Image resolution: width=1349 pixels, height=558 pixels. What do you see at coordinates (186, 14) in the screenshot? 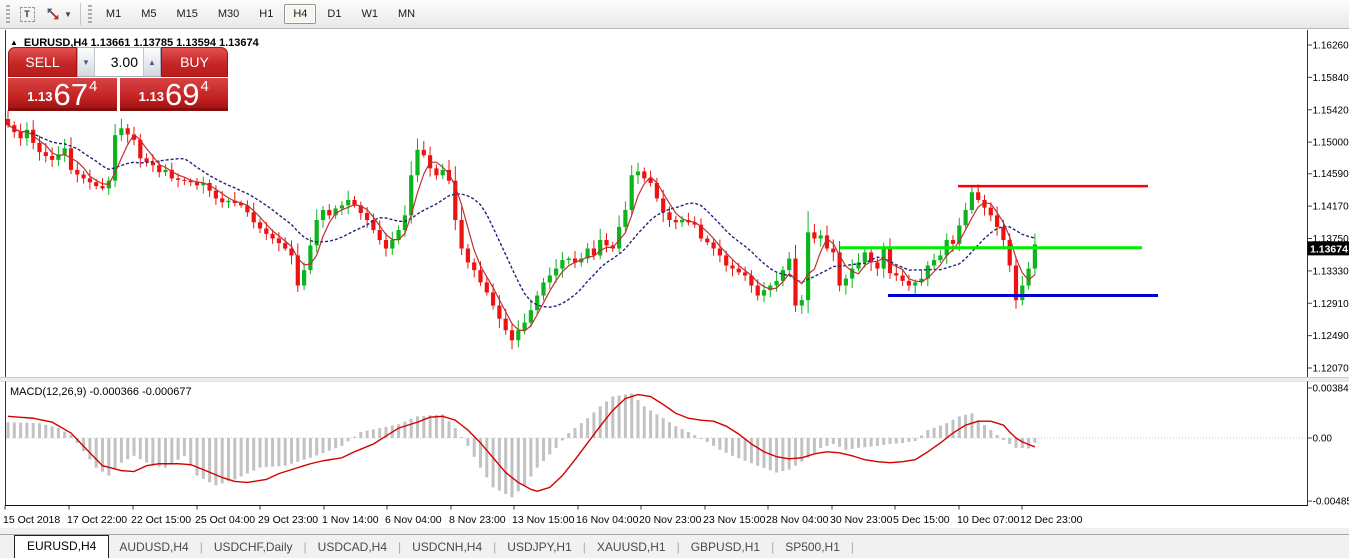
I see `timeframe-button-m15: M15` at bounding box center [186, 14].